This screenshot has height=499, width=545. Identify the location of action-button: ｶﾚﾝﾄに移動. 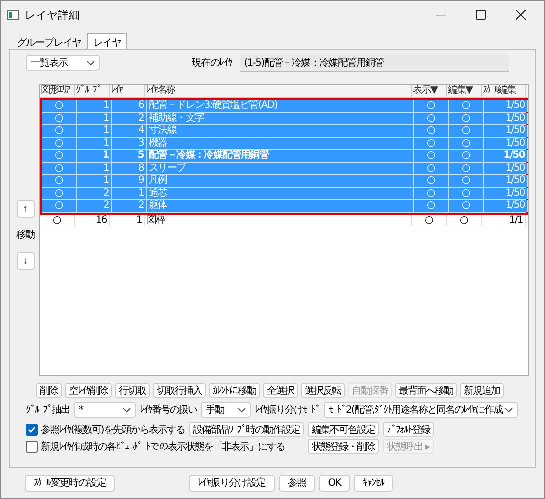
(234, 390).